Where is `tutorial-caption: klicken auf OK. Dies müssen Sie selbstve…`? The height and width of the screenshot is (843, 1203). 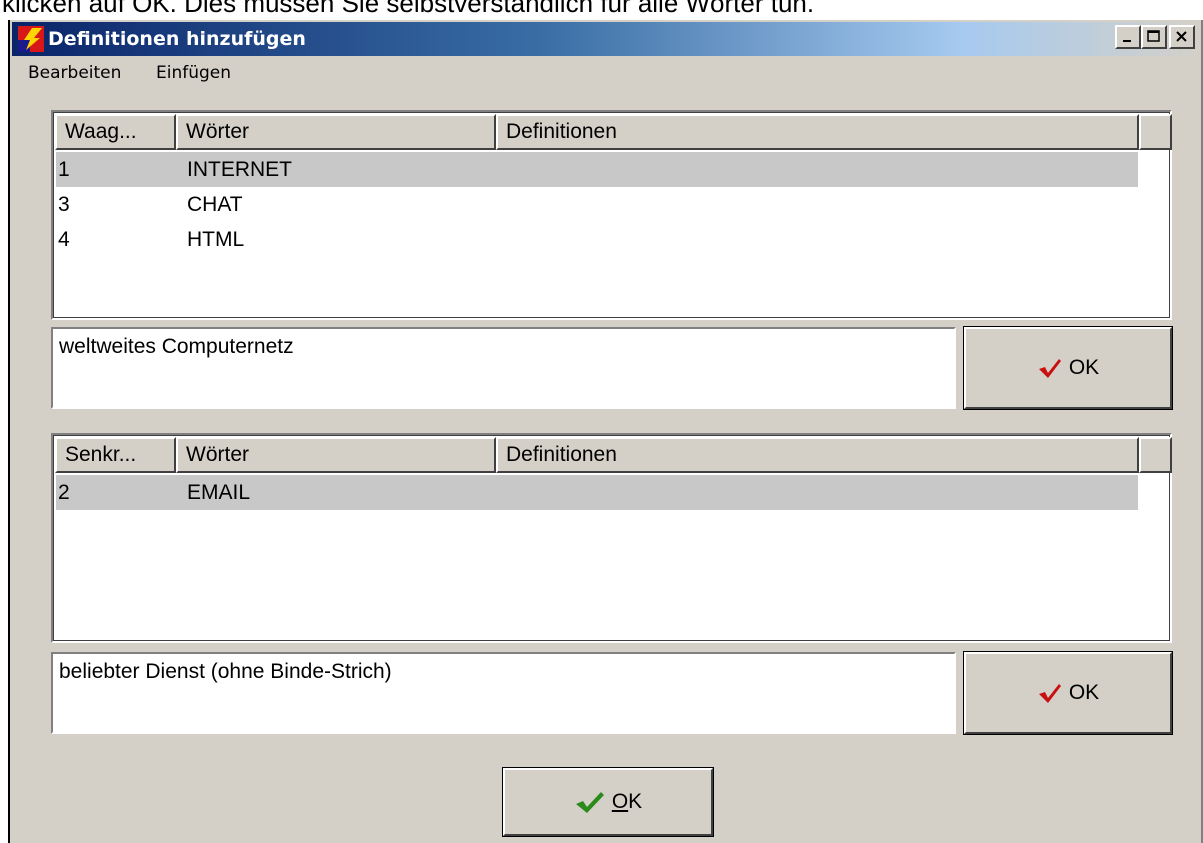
tutorial-caption: klicken auf OK. Dies müssen Sie selbstve… is located at coordinates (601, 11).